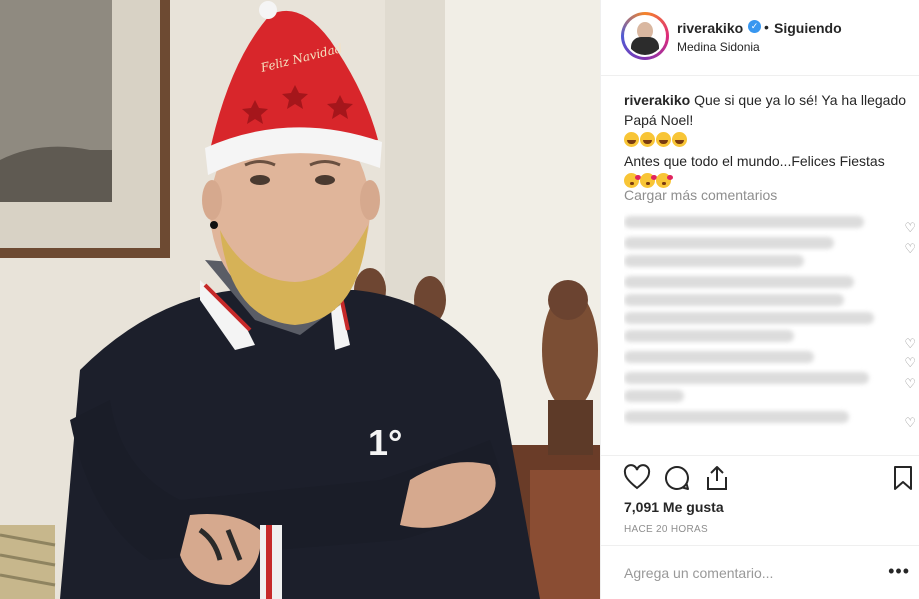 This screenshot has width=919, height=599. I want to click on avatar, so click(645, 36).